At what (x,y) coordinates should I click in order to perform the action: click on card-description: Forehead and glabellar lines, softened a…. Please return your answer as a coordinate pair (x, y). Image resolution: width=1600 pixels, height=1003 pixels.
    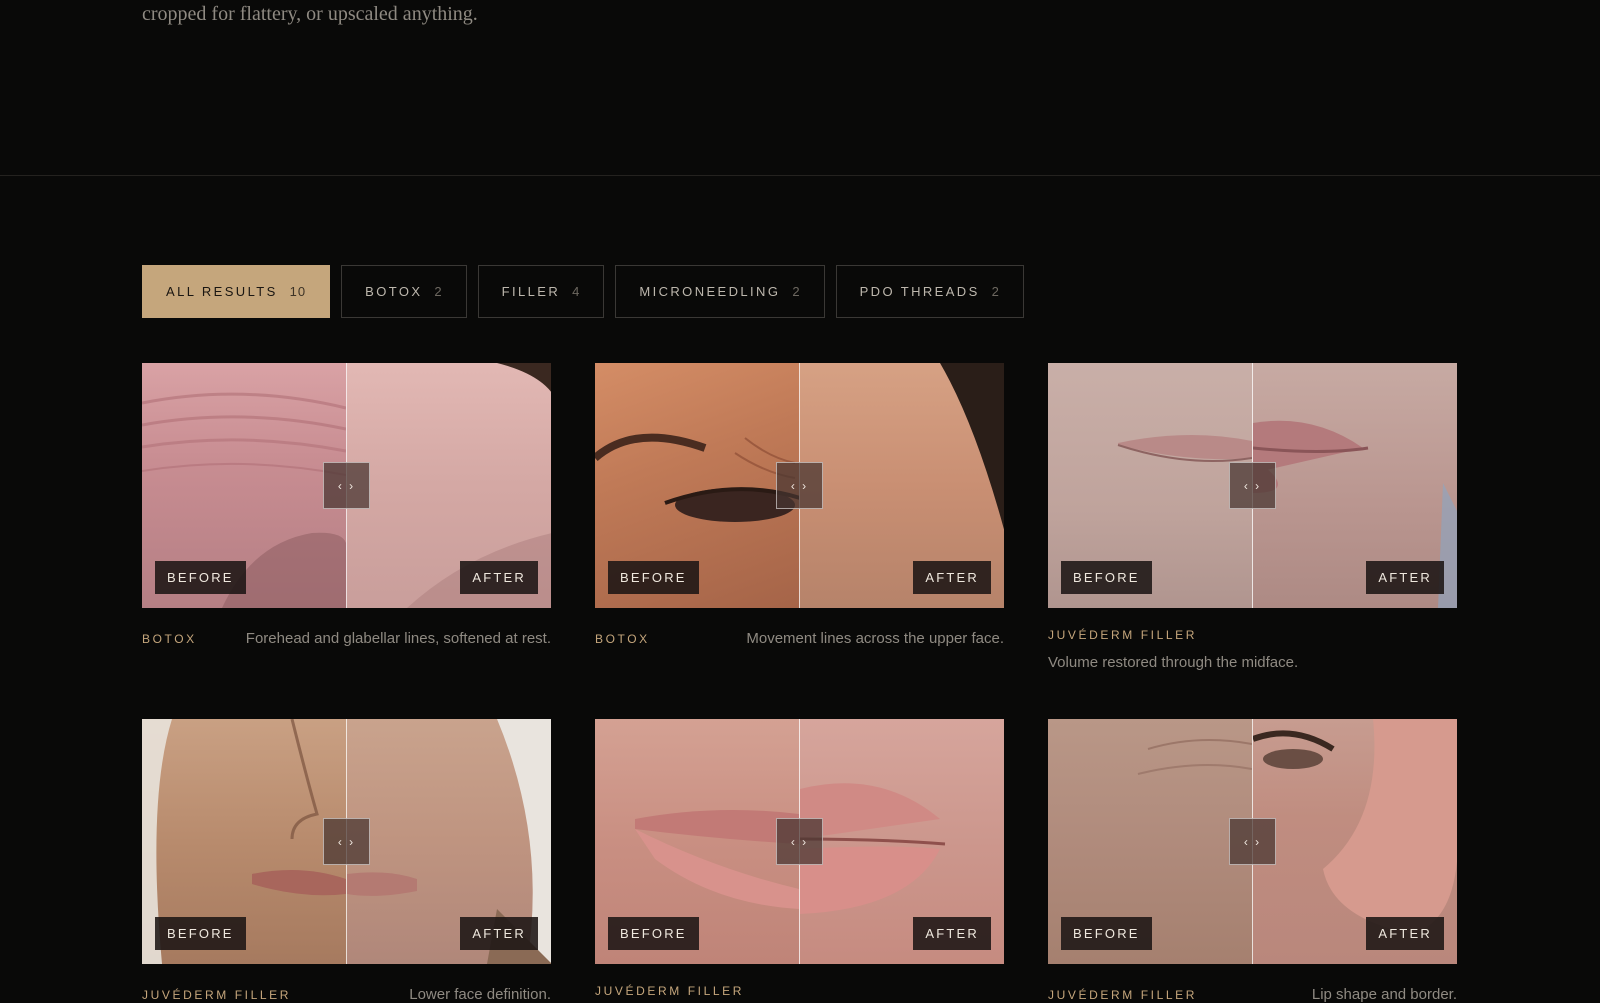
    Looking at the image, I should click on (398, 638).